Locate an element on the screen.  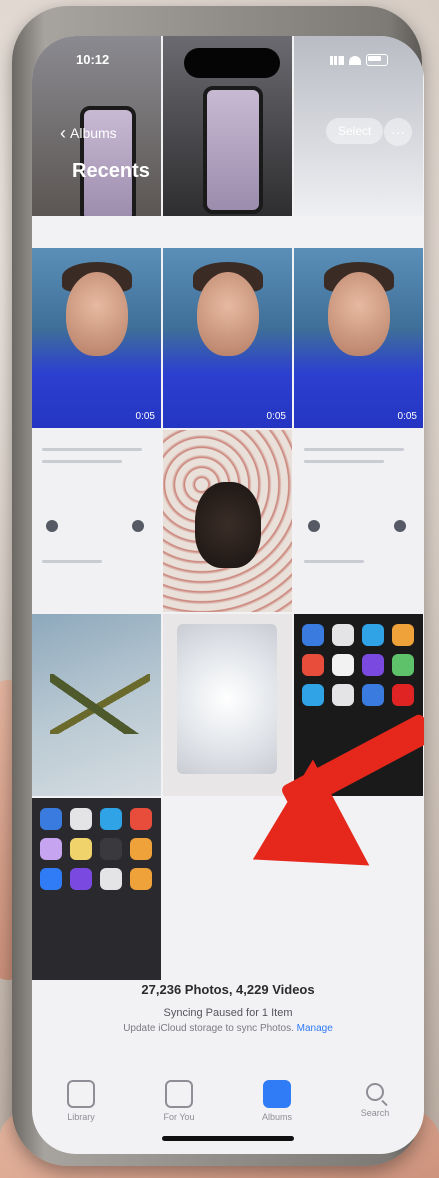
tab-label: Albums is located at coordinates (276, 1117).